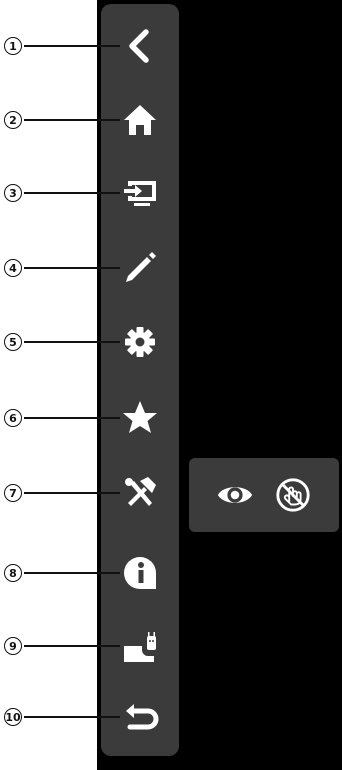 The height and width of the screenshot is (770, 342). I want to click on android-icon, so click(140, 647).